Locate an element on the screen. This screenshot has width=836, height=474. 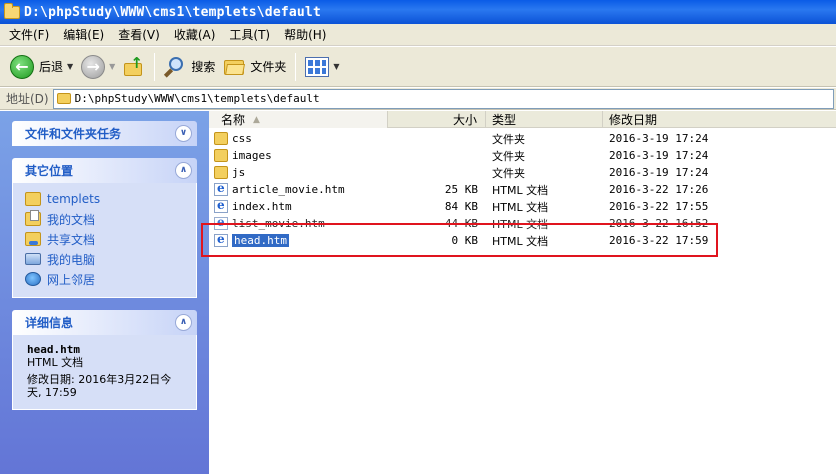
tasks-panel-header: 文件和文件夹任务 ∨ is located at coordinates (104, 133).